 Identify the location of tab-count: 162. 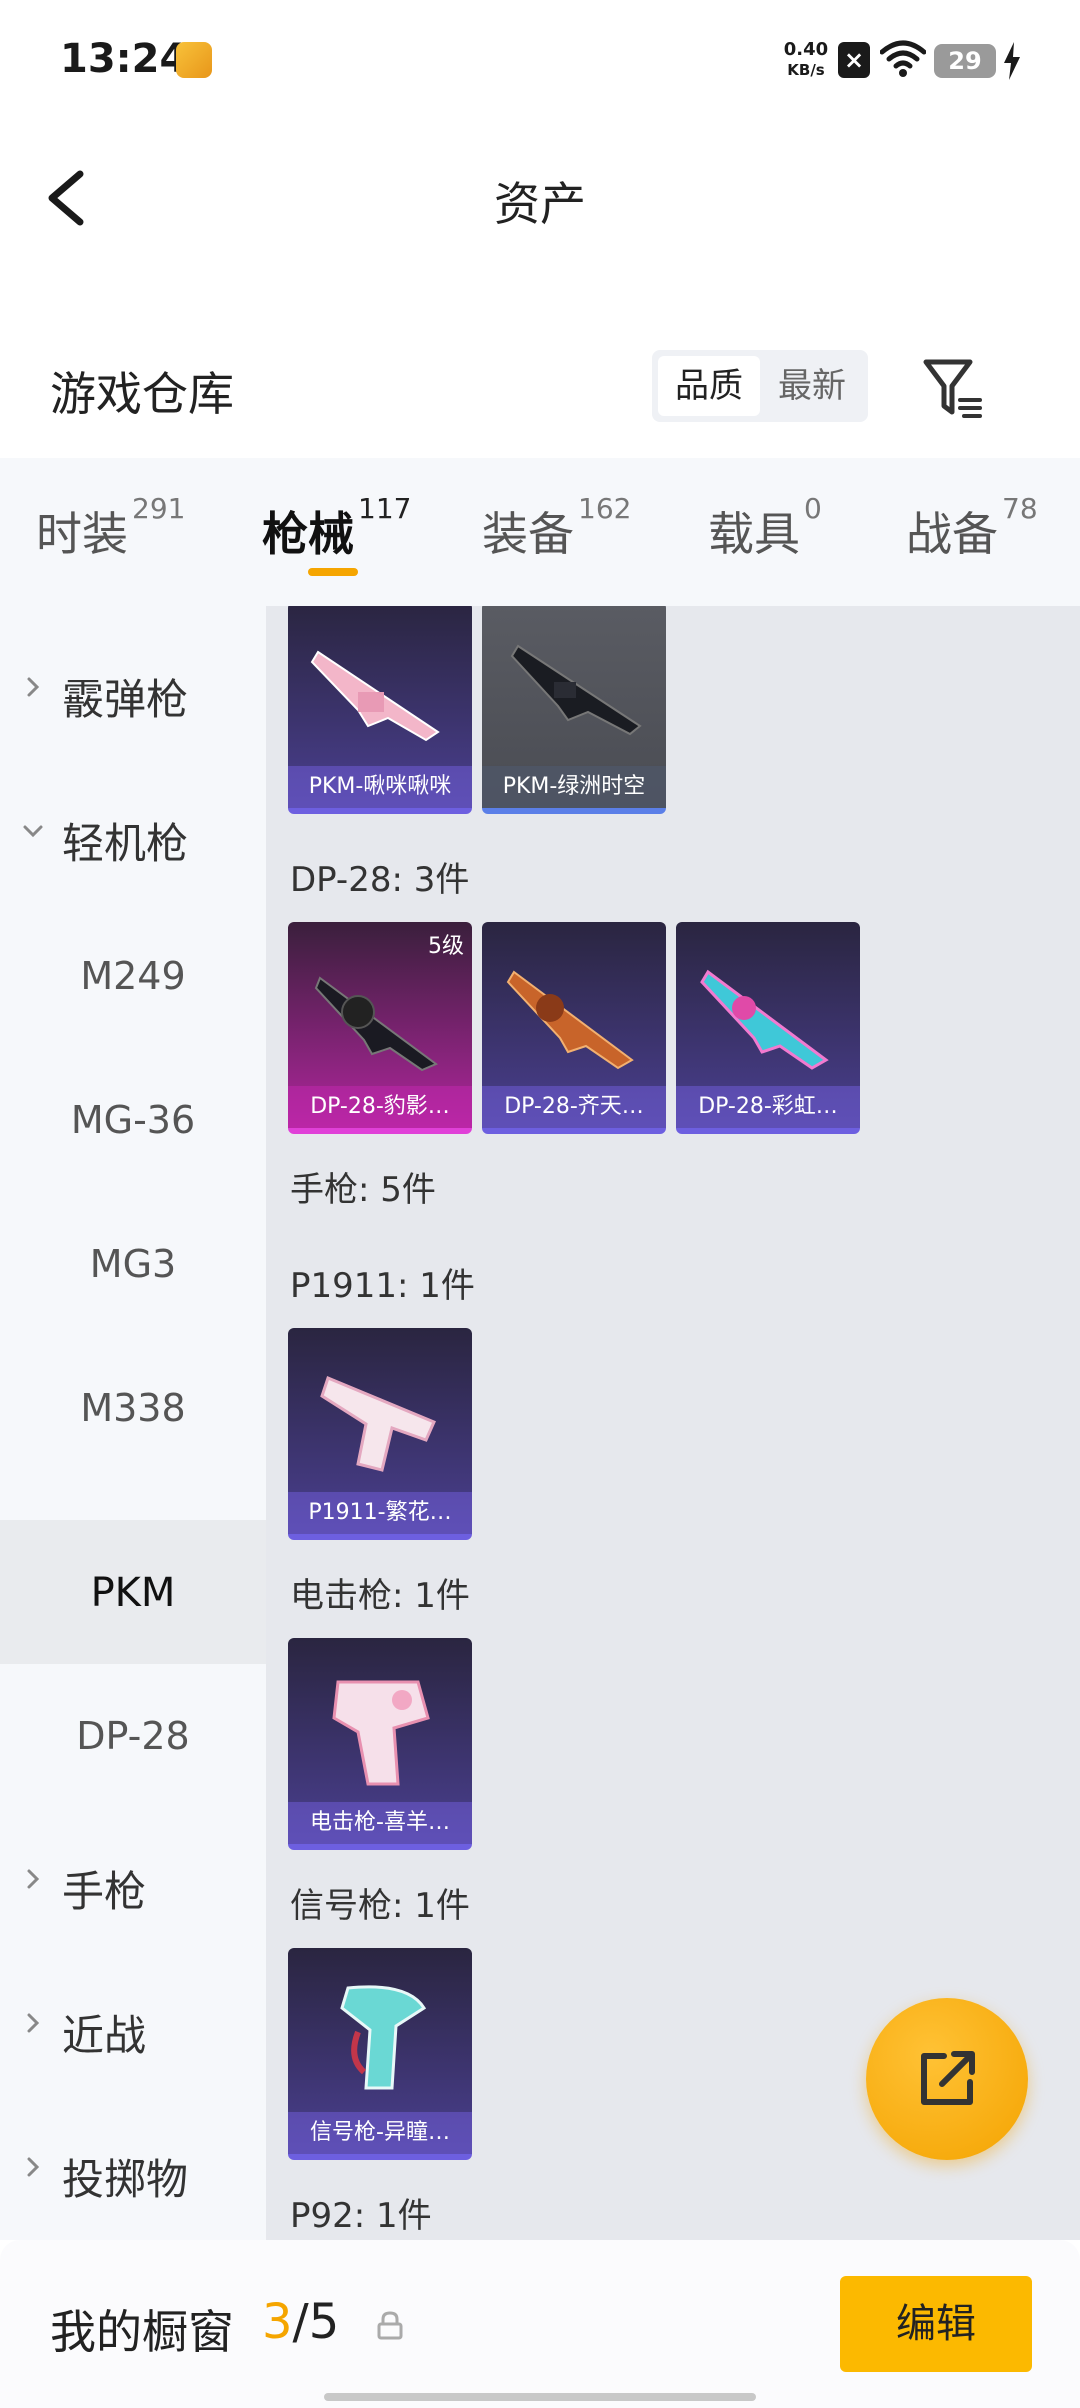
(605, 508).